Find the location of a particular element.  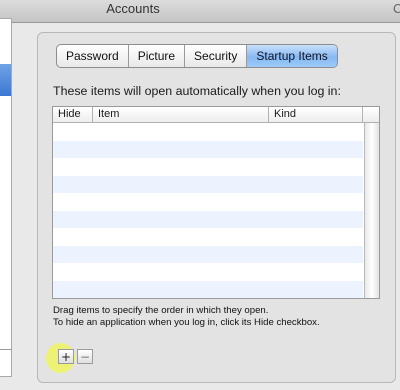

selected-account-highlight is located at coordinates (5, 80).